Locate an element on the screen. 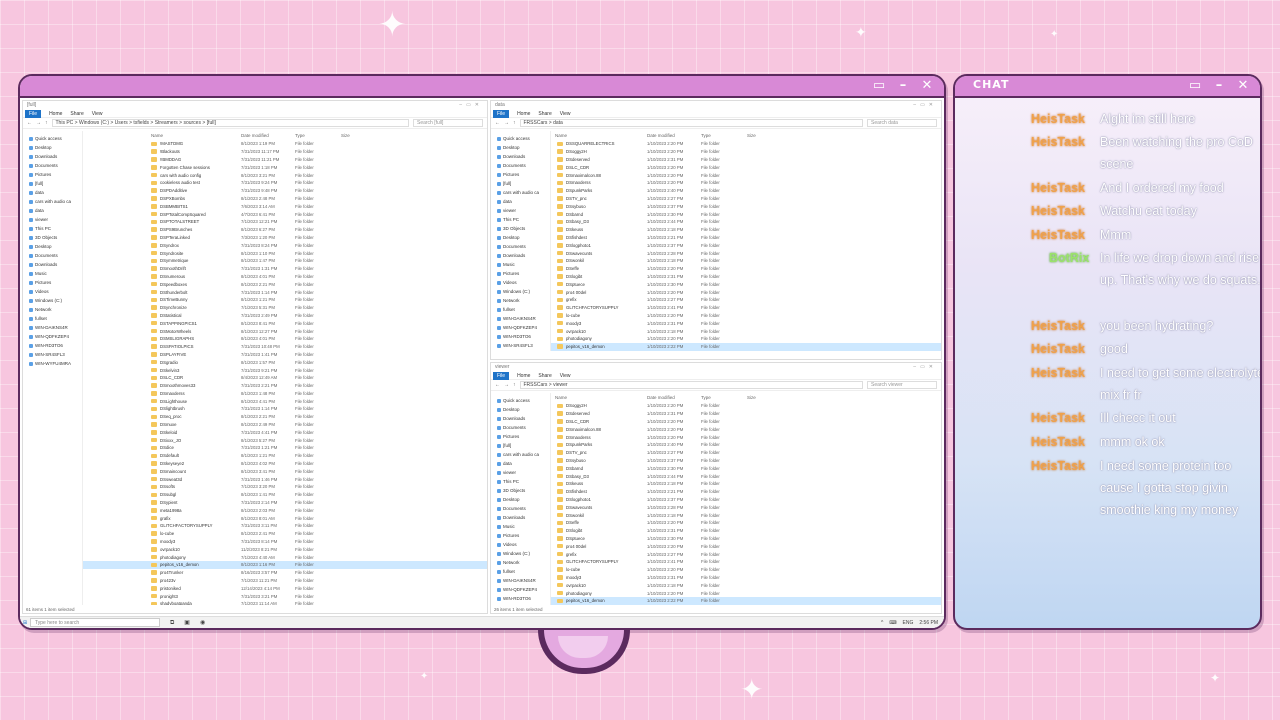  file-row: DSeffe 1/10/2023 2:20 PM File folder is located at coordinates (746, 523).